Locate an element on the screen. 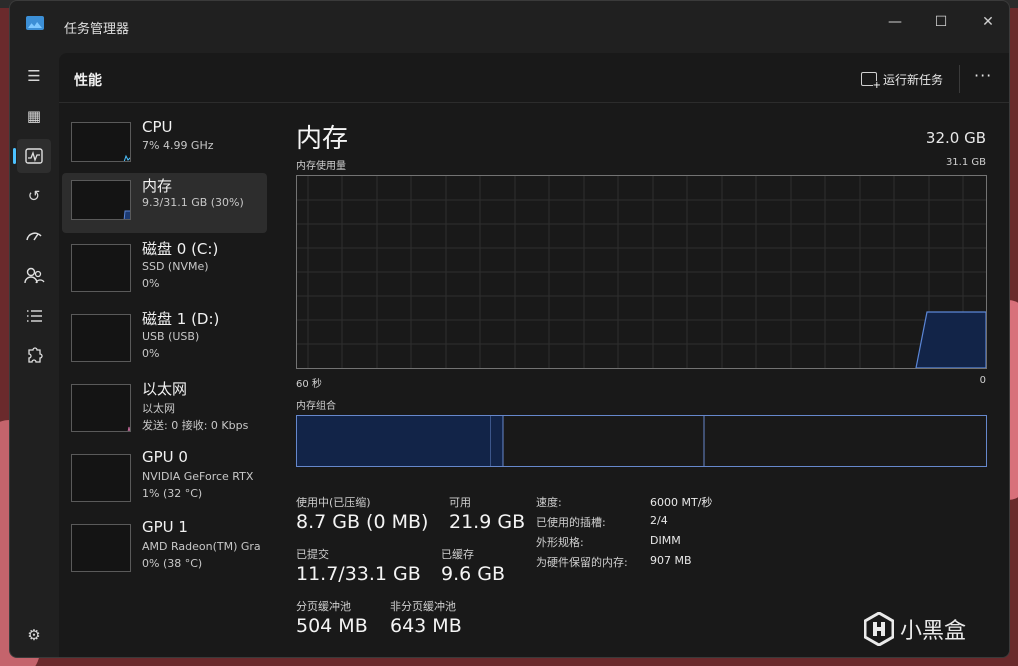 This screenshot has width=1018, height=666. nonpaged-pool-value: 643 MB is located at coordinates (426, 626).